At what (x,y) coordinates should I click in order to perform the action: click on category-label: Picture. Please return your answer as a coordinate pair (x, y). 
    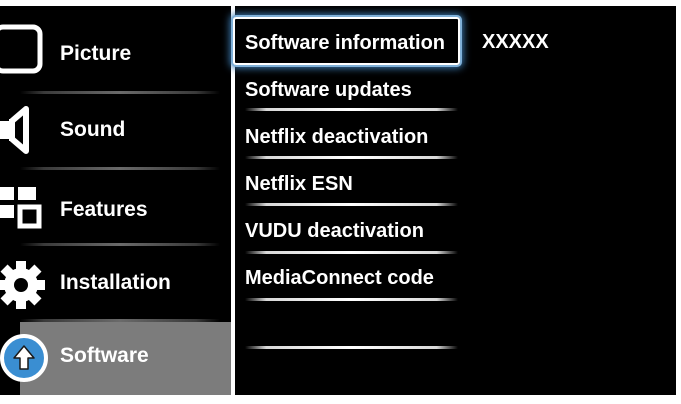
    Looking at the image, I should click on (96, 53).